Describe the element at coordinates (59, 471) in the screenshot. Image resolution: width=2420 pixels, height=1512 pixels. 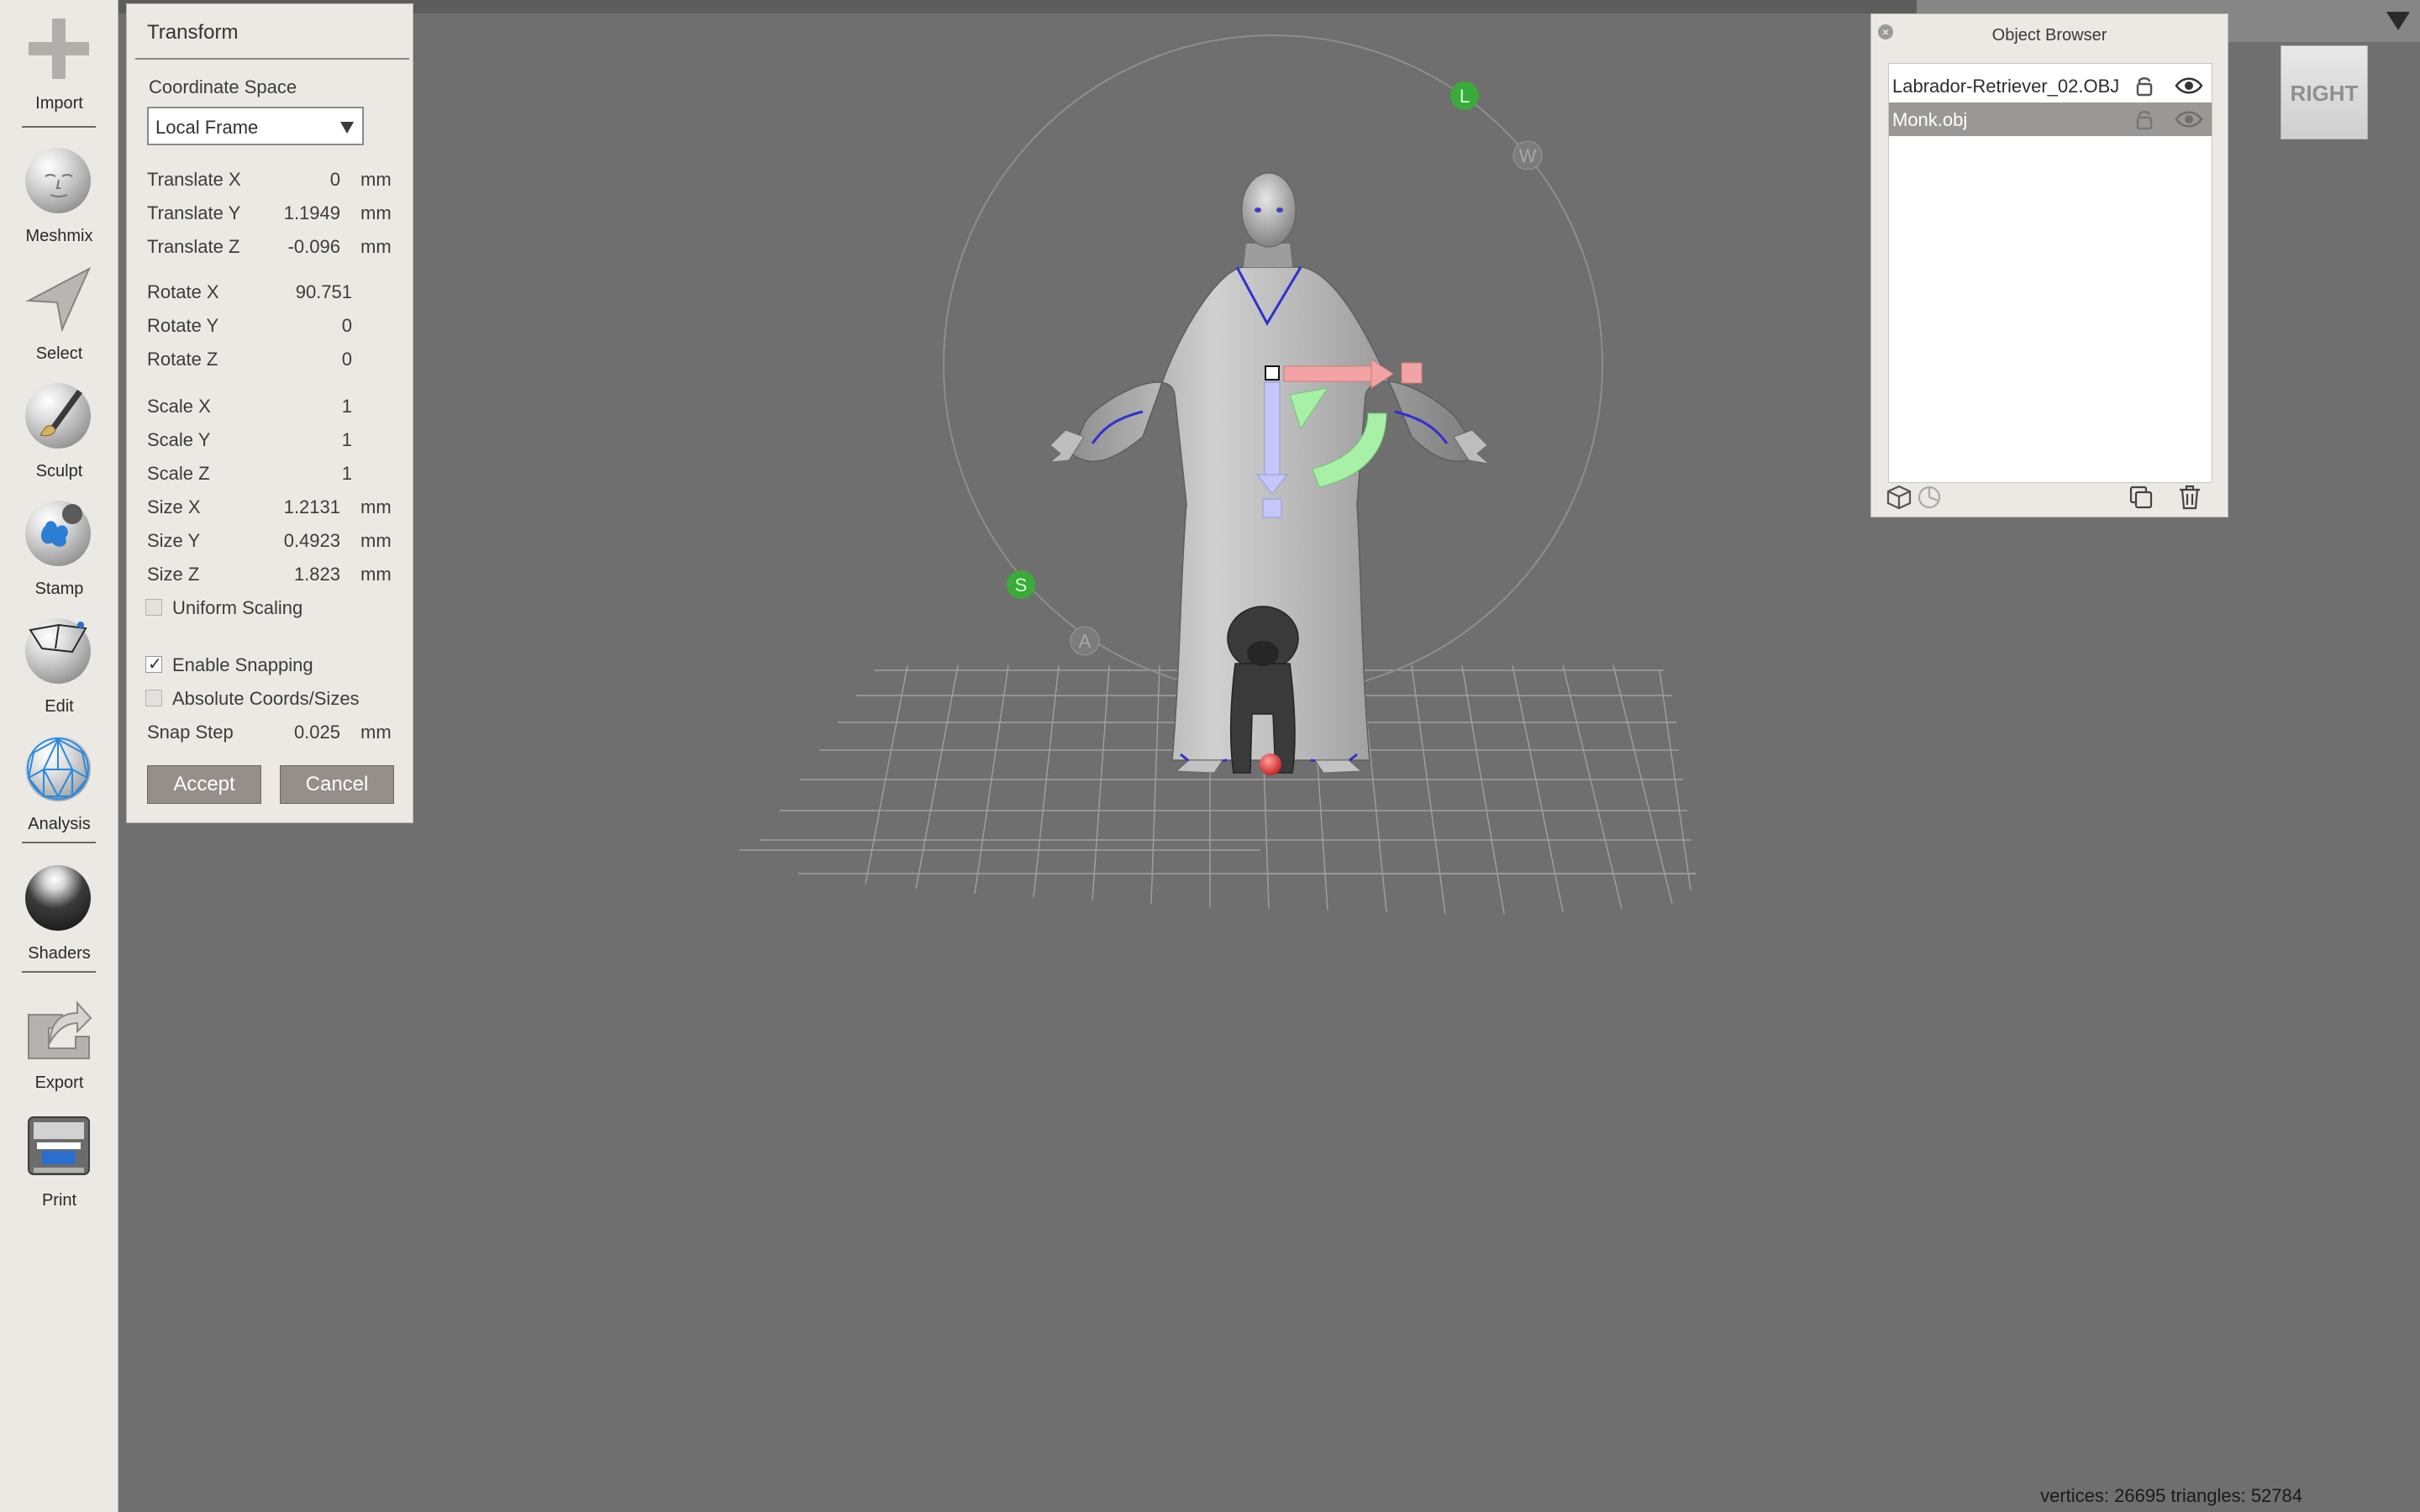
I see `sculpt-label: Sculpt` at that location.